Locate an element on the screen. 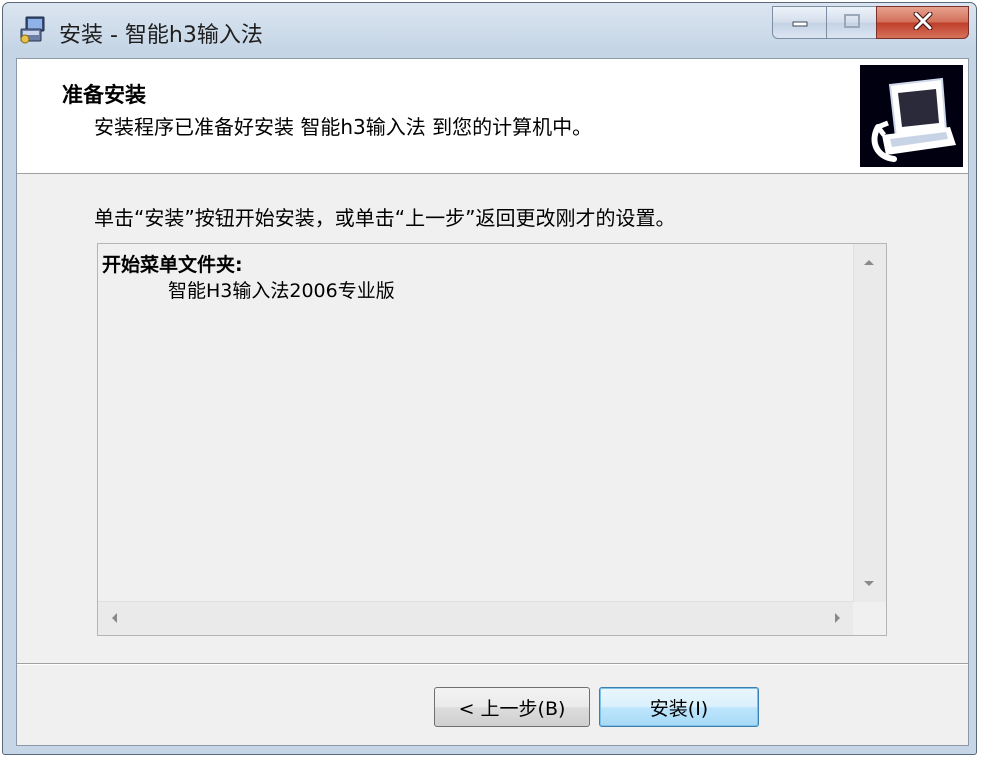 This screenshot has width=981, height=759. page-title: 准备安装 is located at coordinates (104, 95).